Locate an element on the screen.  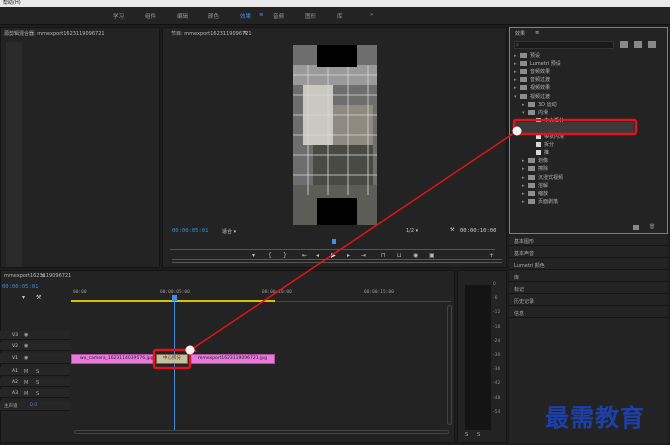
watermark-logo: 最需教育 is located at coordinates (595, 417).